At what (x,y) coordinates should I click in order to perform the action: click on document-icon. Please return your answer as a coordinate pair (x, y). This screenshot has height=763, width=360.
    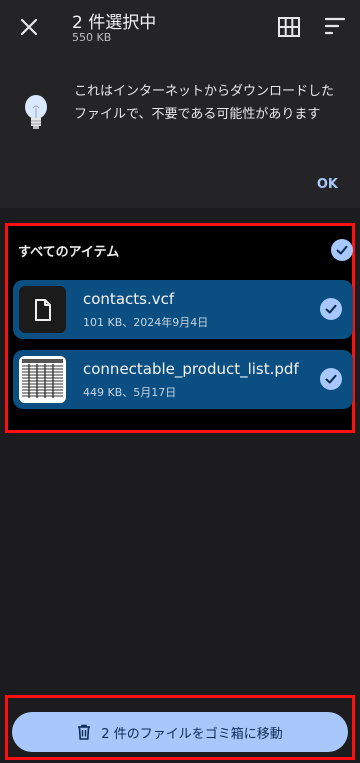
    Looking at the image, I should click on (42, 309).